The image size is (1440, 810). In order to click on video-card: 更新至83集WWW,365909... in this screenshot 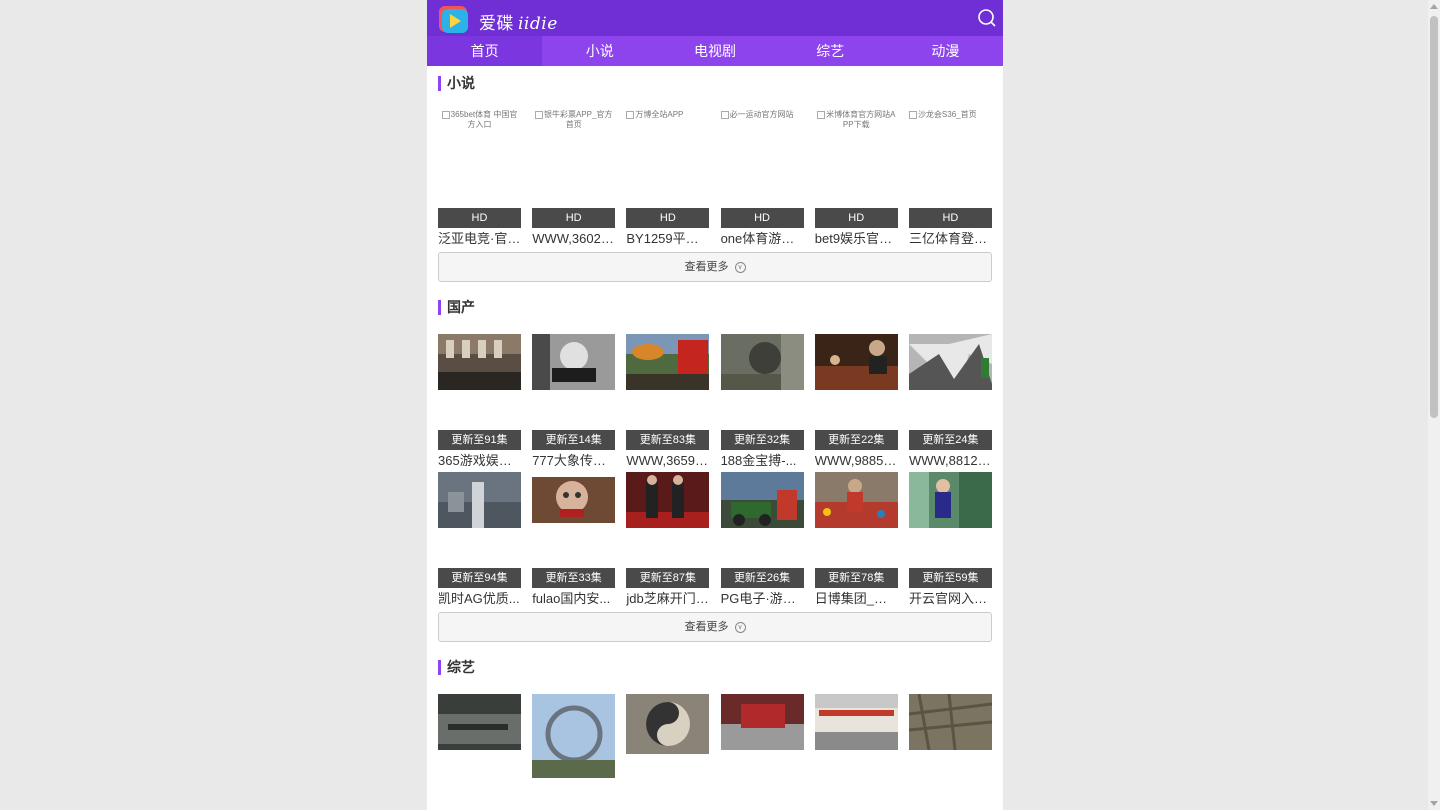, I will do `click(668, 403)`.